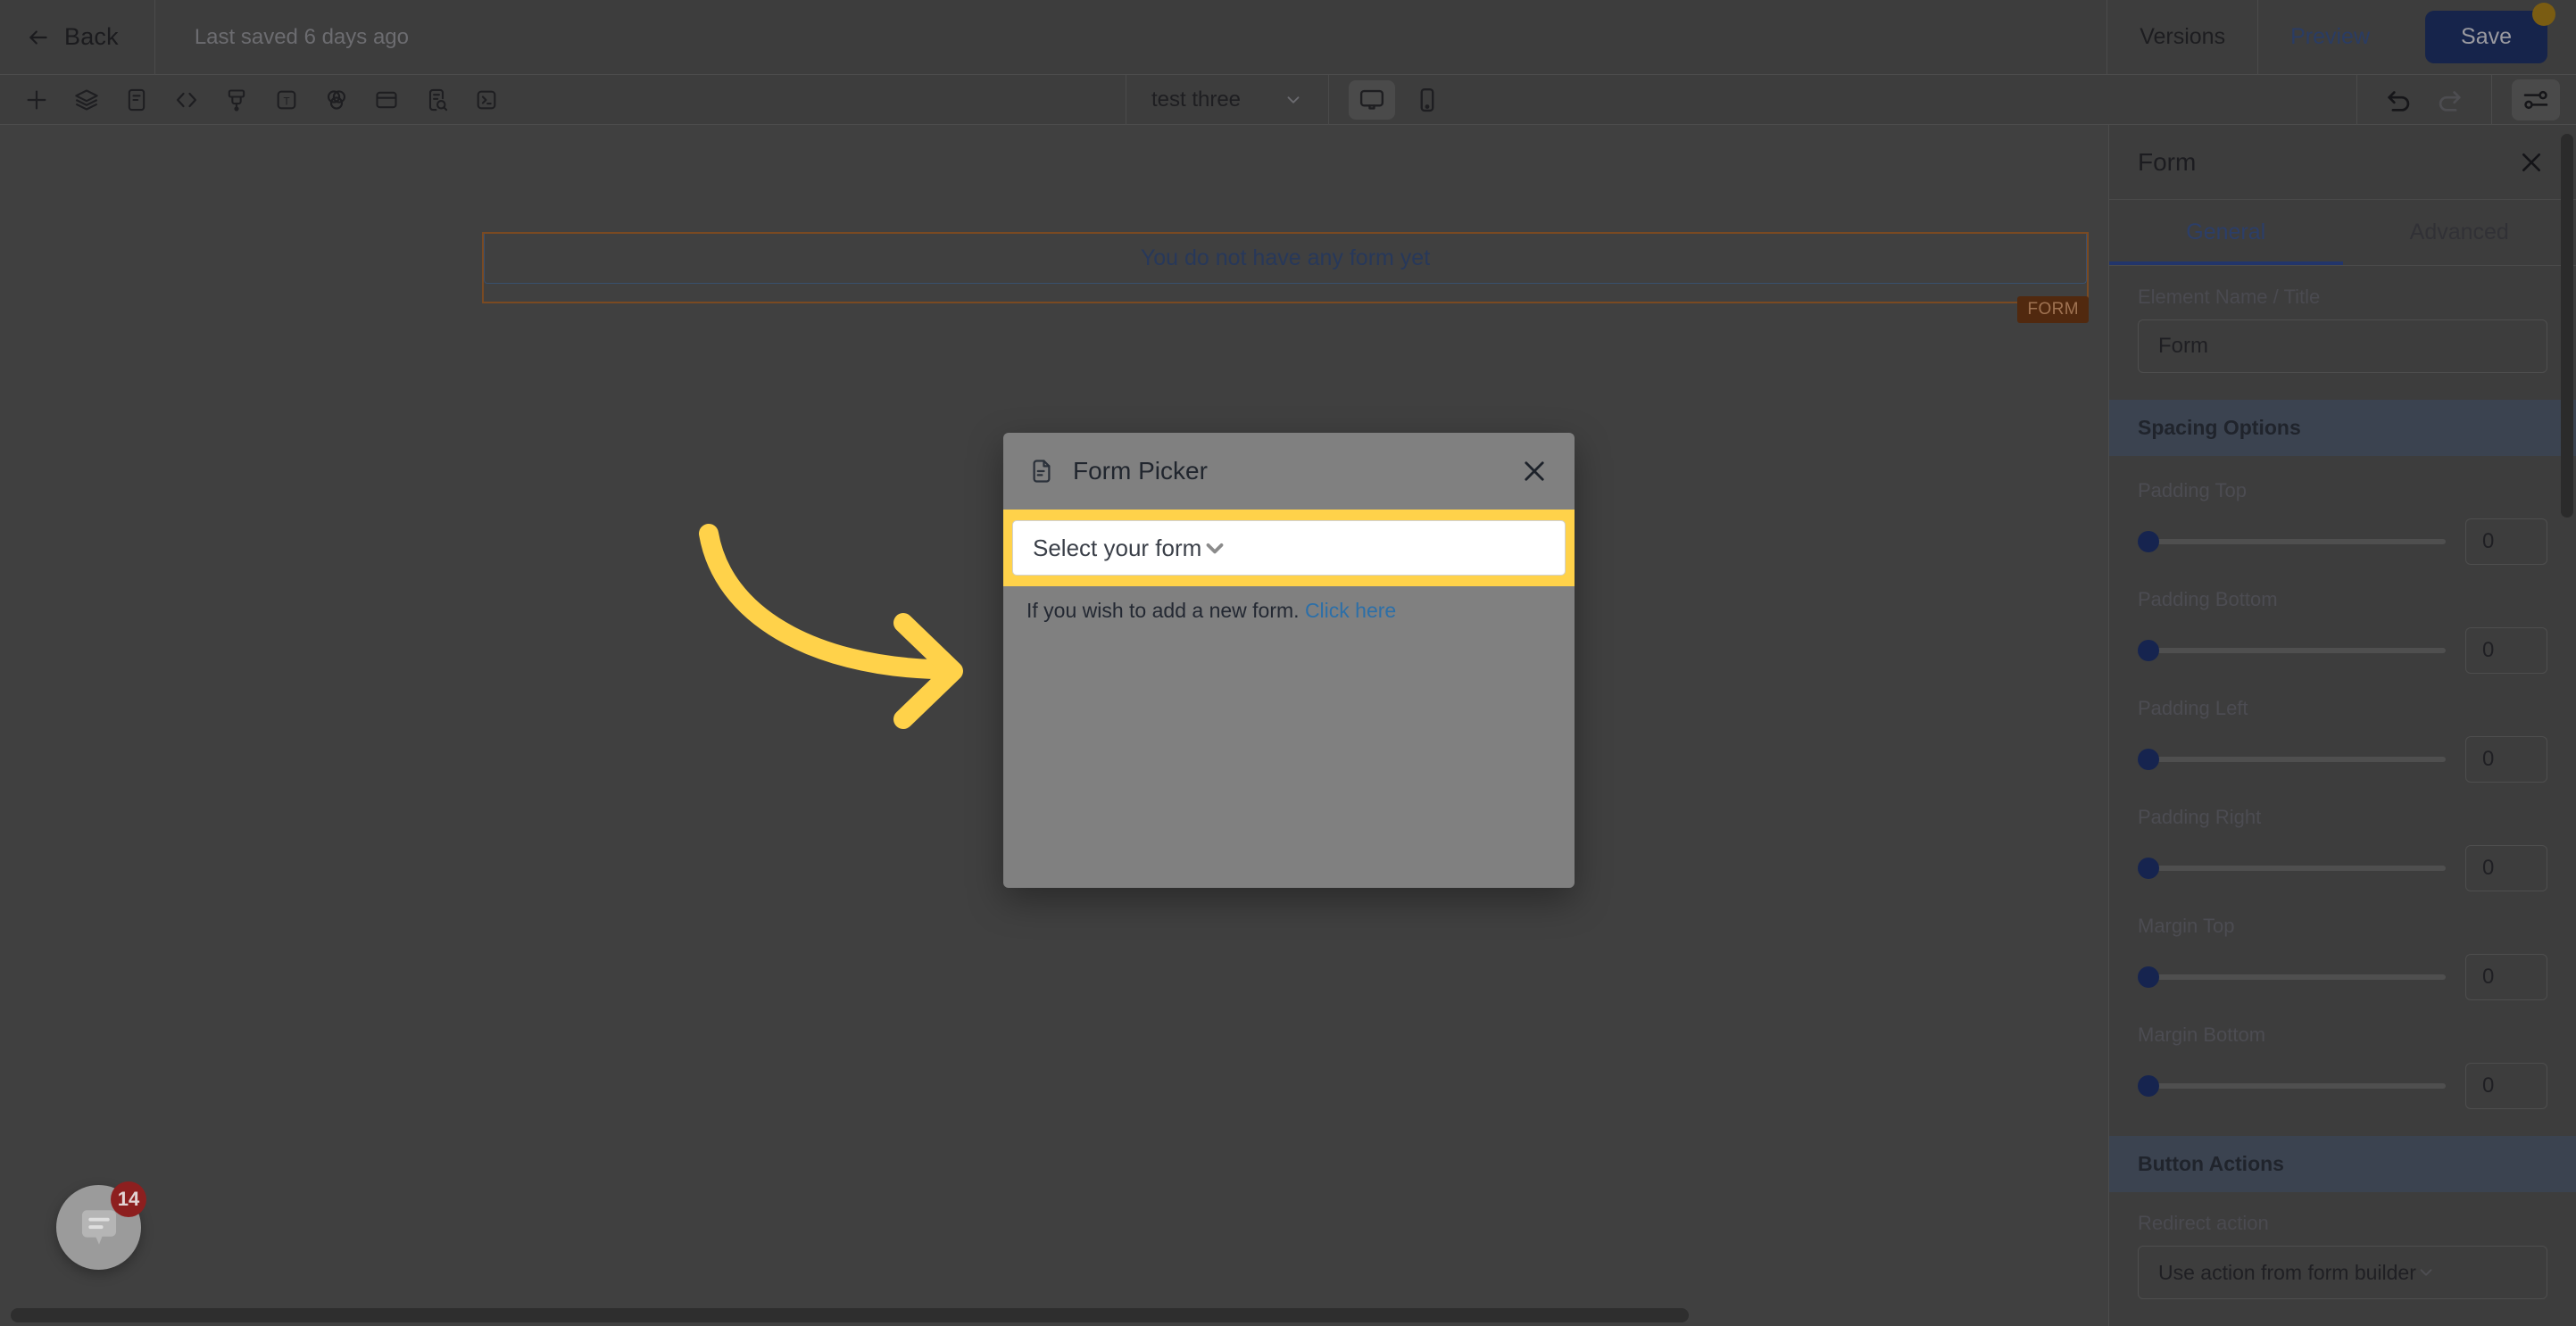 This screenshot has width=2576, height=1326. Describe the element at coordinates (336, 100) in the screenshot. I see `color-blend-icon` at that location.